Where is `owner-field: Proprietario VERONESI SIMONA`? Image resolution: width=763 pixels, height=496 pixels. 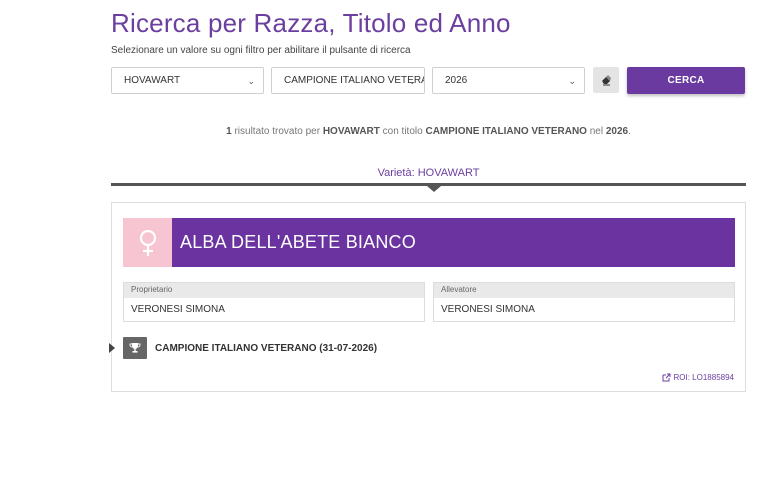
owner-field: Proprietario VERONESI SIMONA is located at coordinates (274, 302).